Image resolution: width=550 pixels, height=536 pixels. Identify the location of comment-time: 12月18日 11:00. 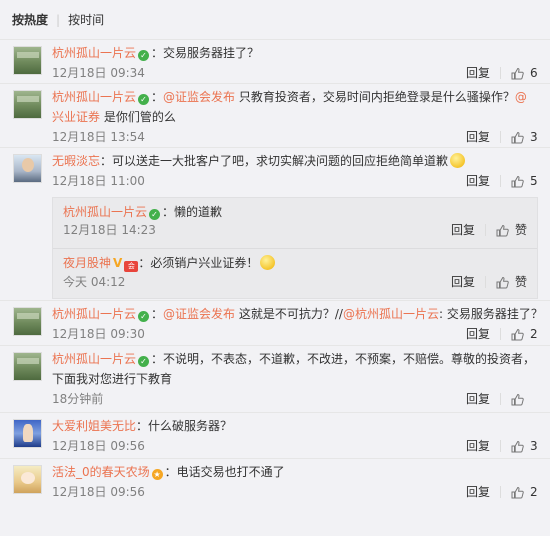
(98, 181).